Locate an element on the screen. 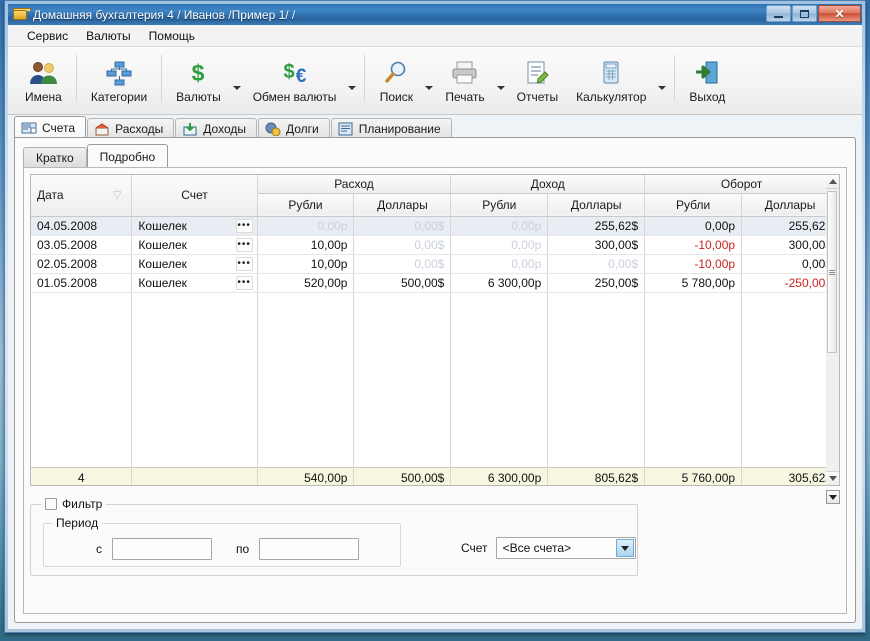 The image size is (870, 641). filter-checkbox-row: Фильтр is located at coordinates (74, 504).